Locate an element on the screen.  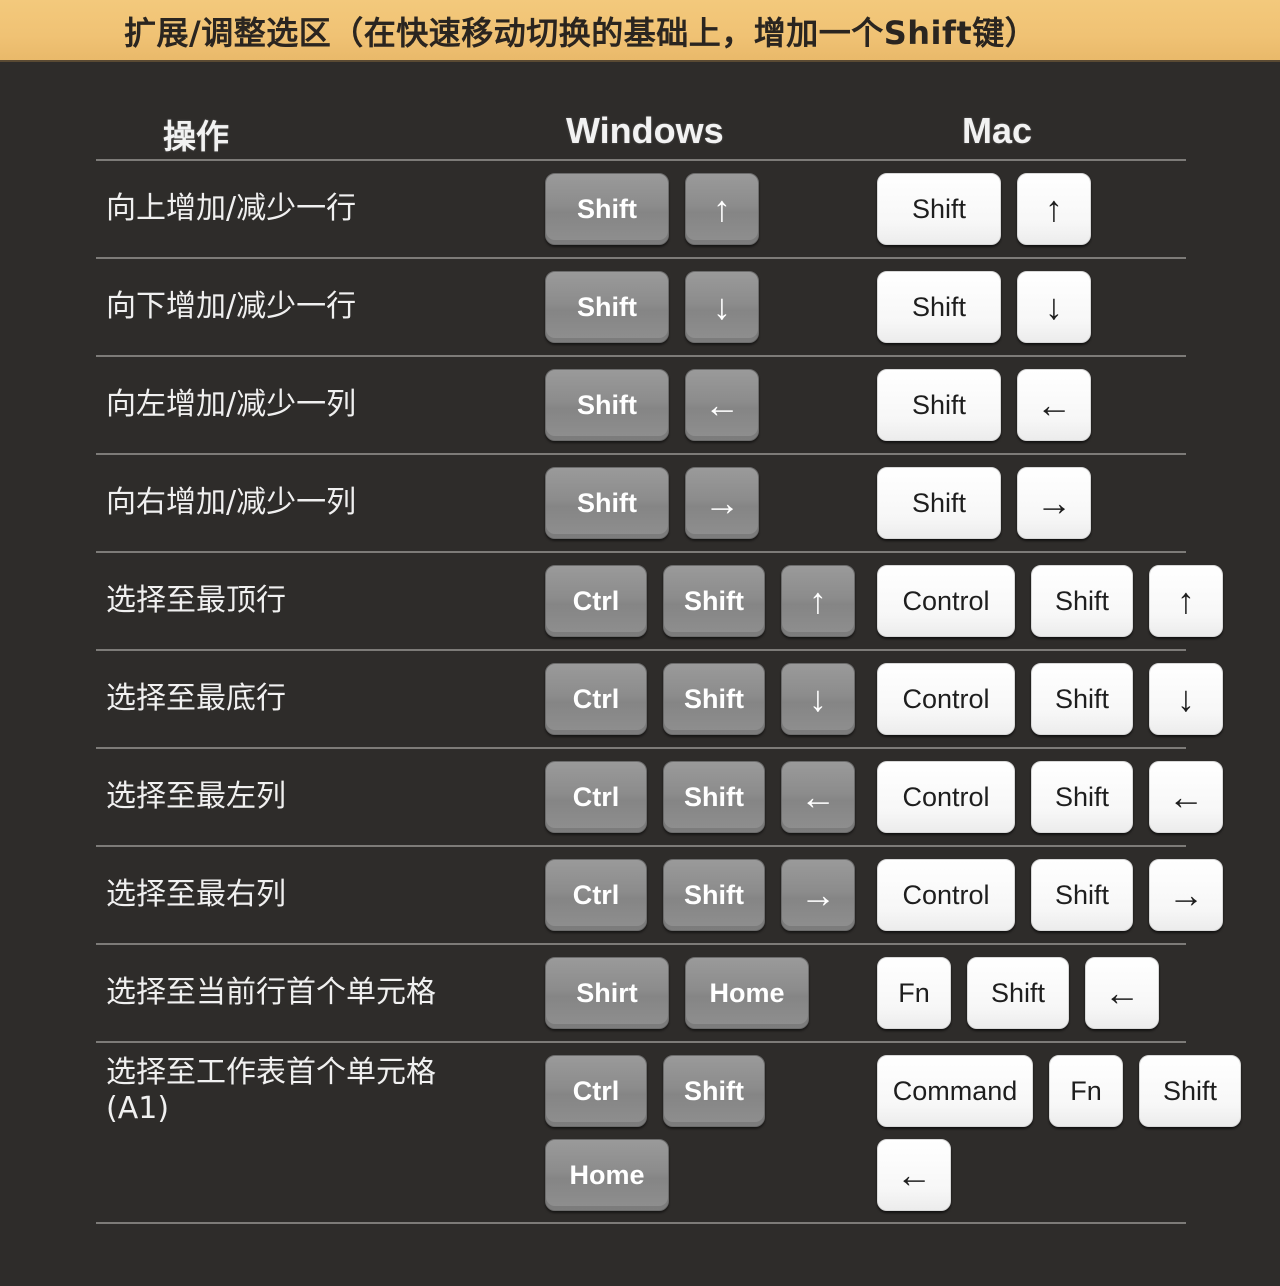
column-header-mac: Mac is located at coordinates (997, 130).